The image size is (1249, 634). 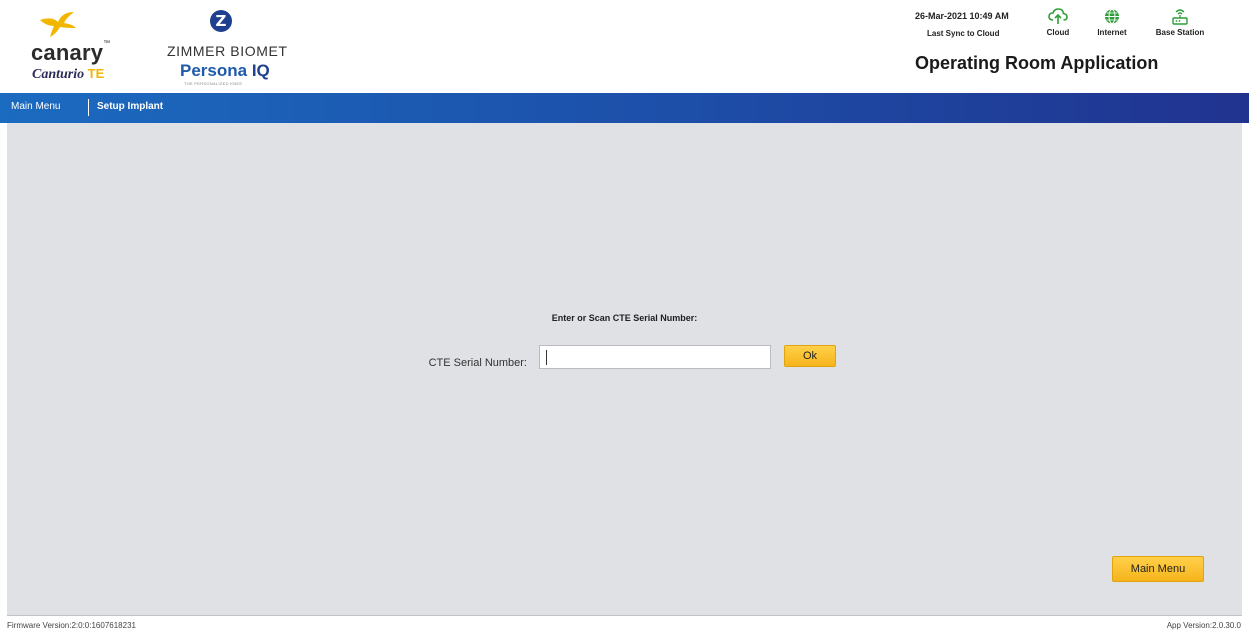 I want to click on canturio-te-logo: Canturio TE, so click(x=68, y=74).